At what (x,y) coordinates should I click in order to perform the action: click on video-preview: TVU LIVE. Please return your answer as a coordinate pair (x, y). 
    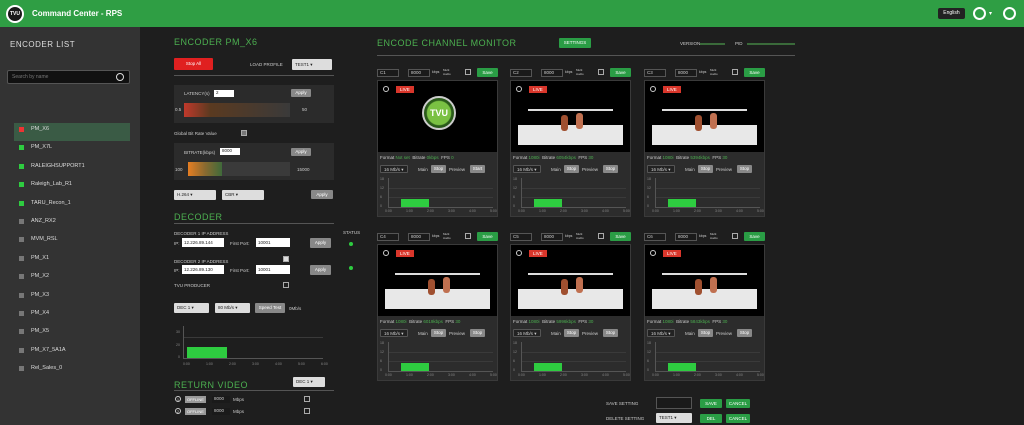
    Looking at the image, I should click on (437, 116).